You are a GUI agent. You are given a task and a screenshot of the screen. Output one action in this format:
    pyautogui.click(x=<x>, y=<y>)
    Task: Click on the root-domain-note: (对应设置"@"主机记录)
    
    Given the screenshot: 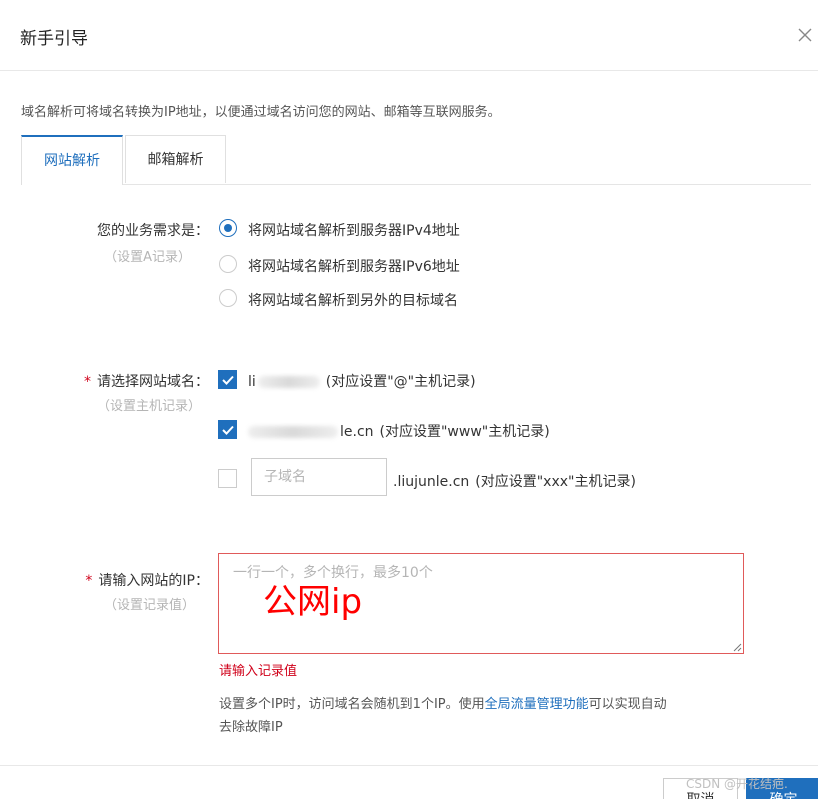 What is the action you would take?
    pyautogui.click(x=400, y=382)
    